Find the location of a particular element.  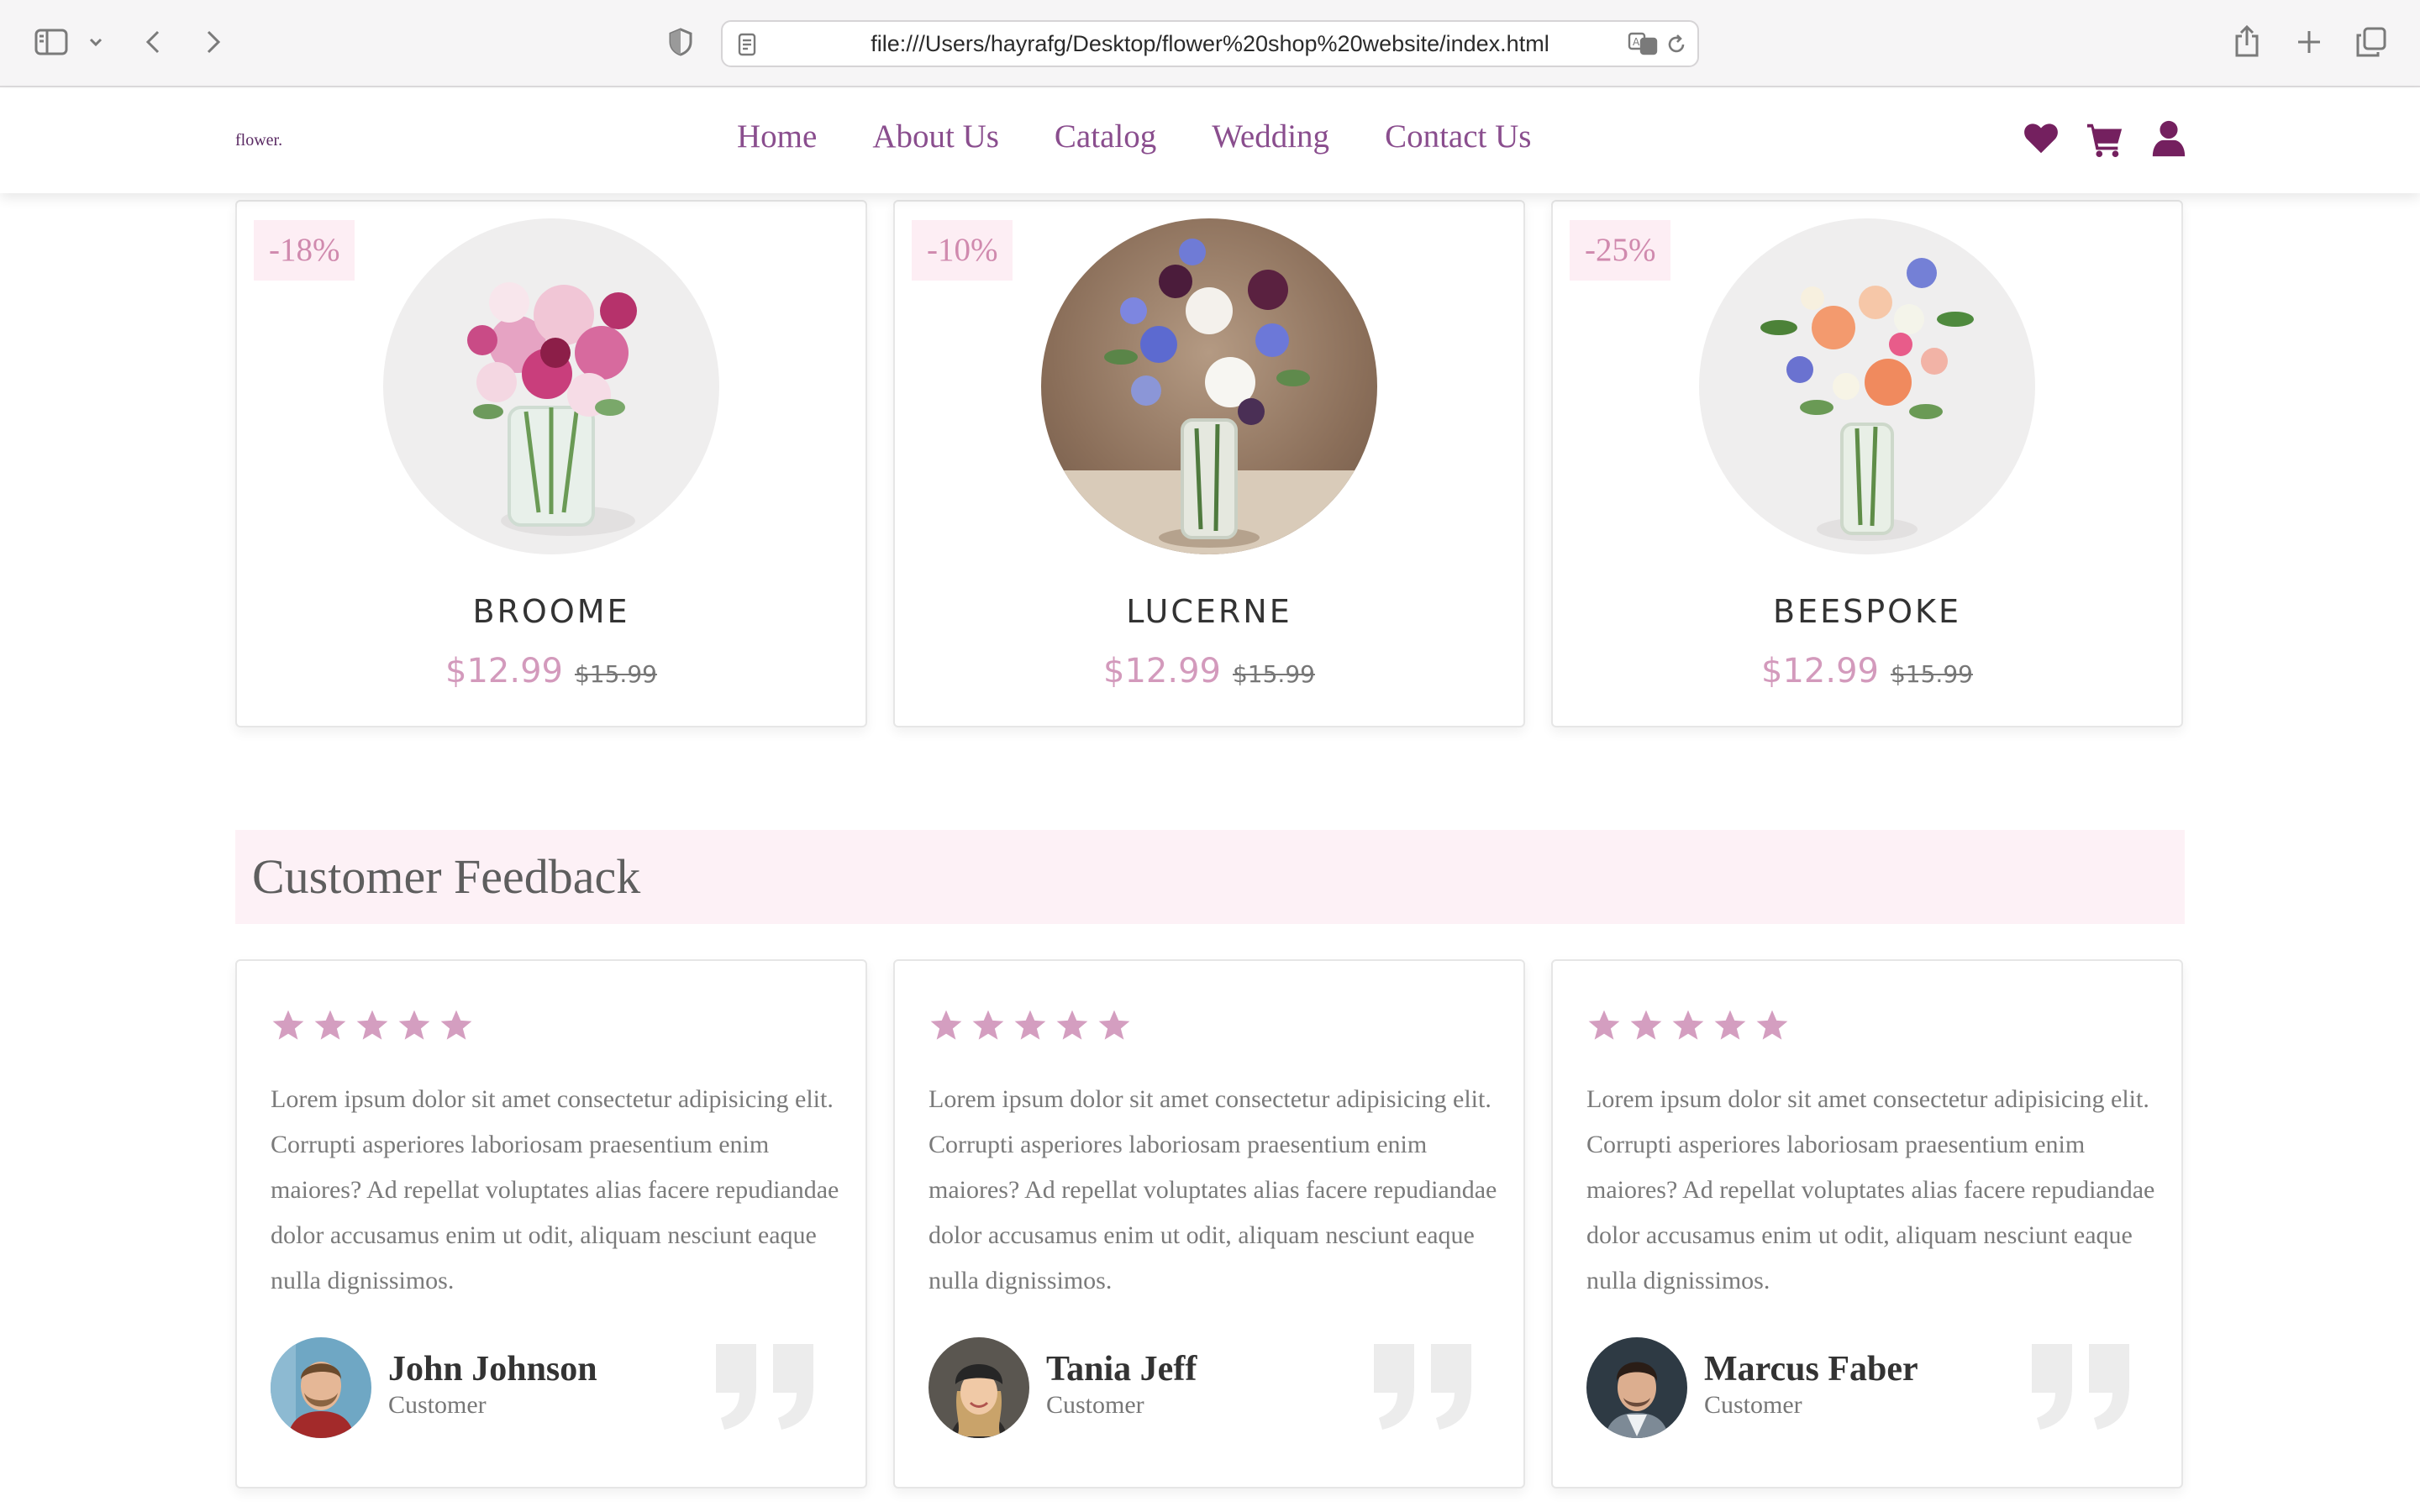

product-name: LUCERNE is located at coordinates (1209, 611).